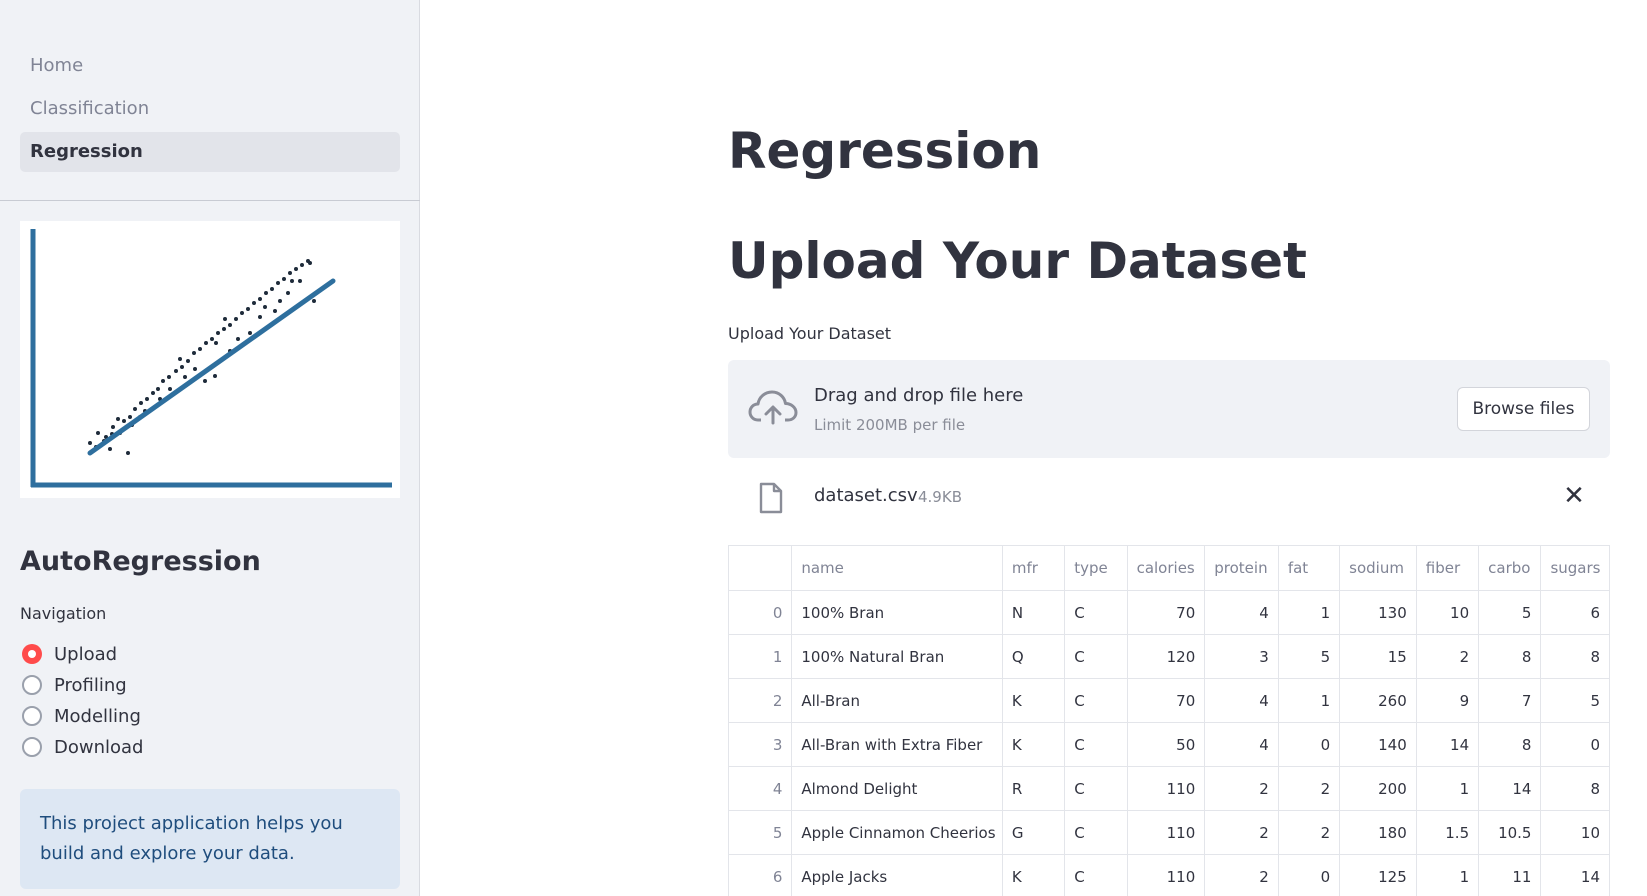  What do you see at coordinates (210, 109) in the screenshot?
I see `sidebar-page-classification: Classification` at bounding box center [210, 109].